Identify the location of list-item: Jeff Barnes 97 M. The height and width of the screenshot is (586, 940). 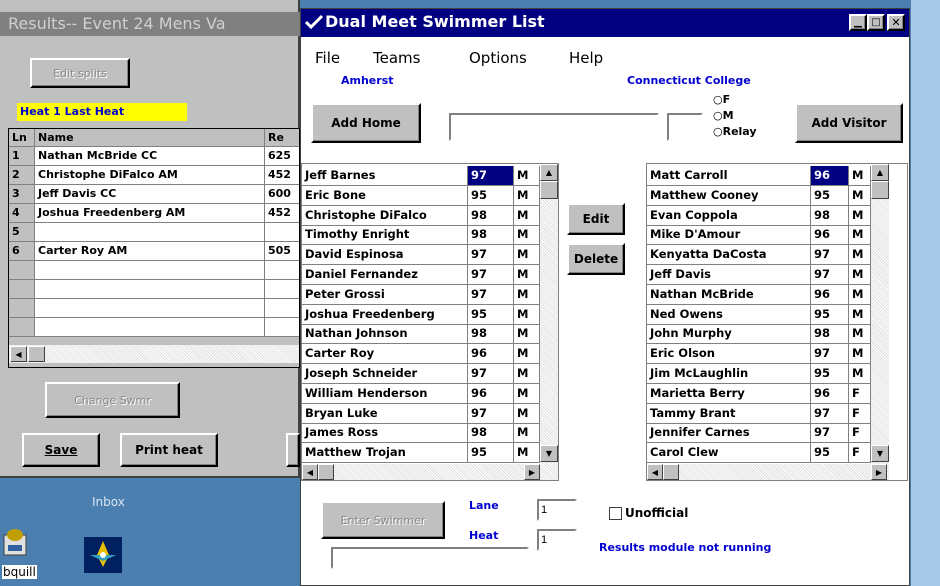
(421, 176).